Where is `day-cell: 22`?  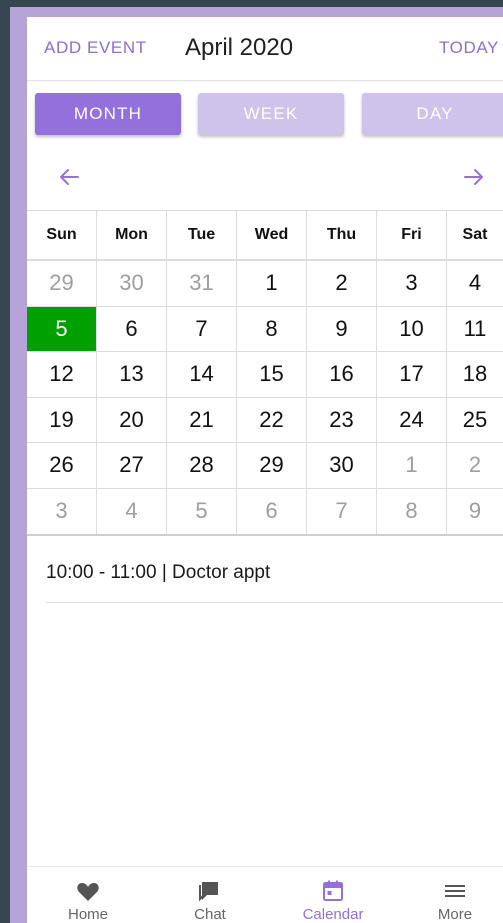
day-cell: 22 is located at coordinates (272, 419).